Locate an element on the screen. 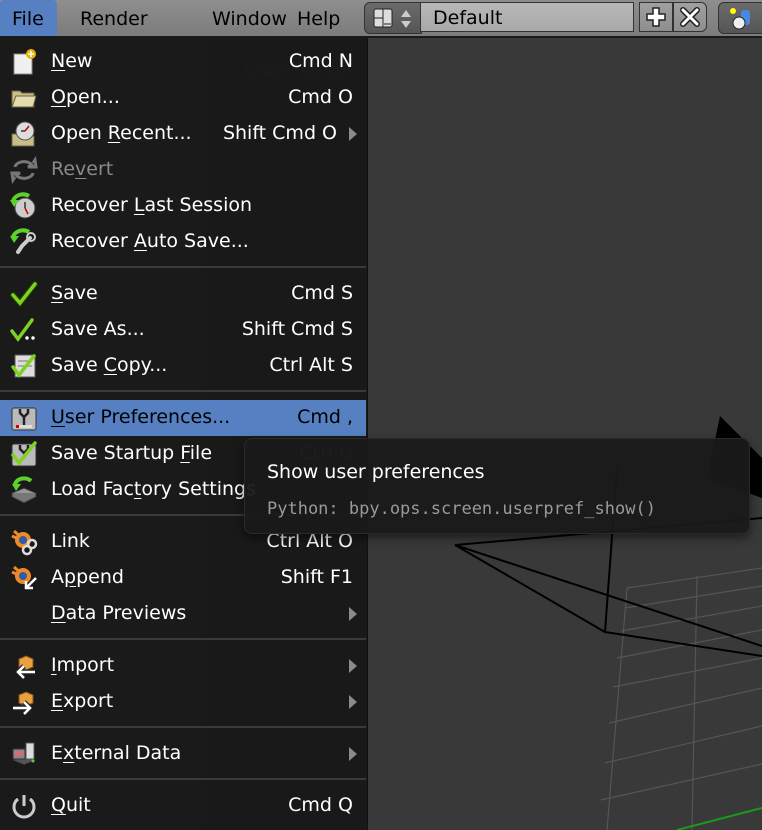 The image size is (762, 830). menu-item-export: Export is located at coordinates (183, 702).